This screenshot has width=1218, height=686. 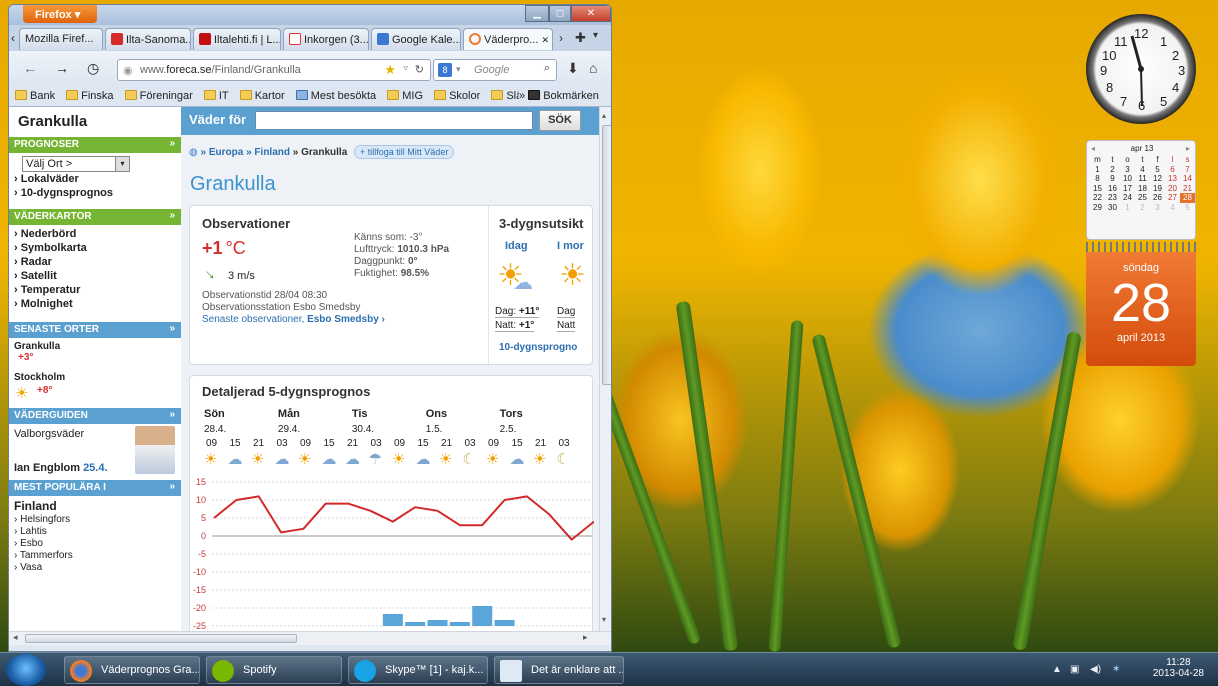 What do you see at coordinates (1095, 669) in the screenshot?
I see `volume-icon: ◀)` at bounding box center [1095, 669].